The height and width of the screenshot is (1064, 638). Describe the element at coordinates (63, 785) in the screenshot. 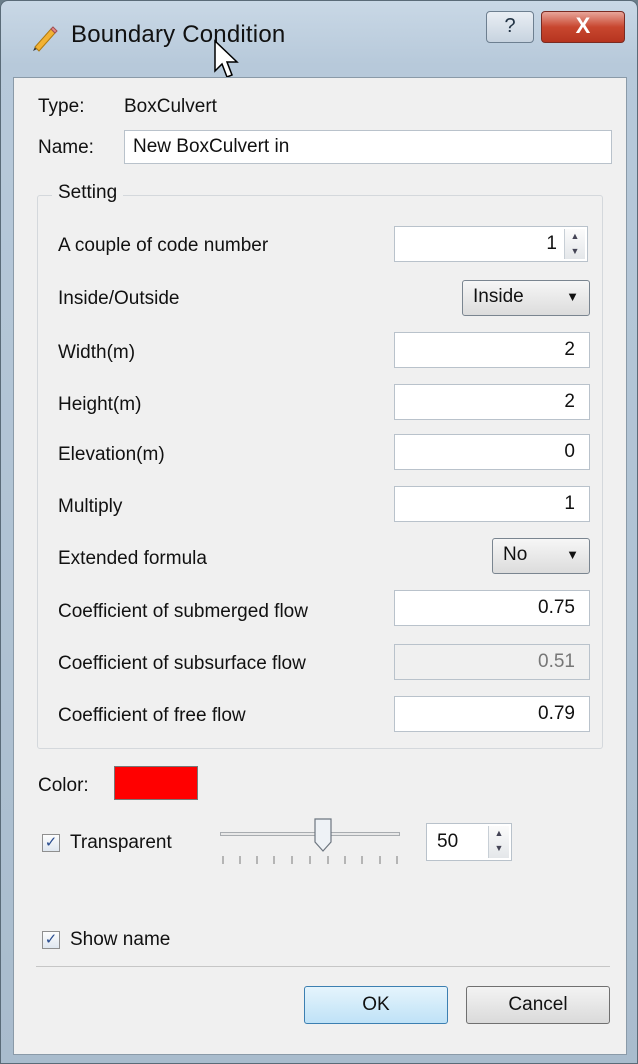

I see `color-label: Color:` at that location.